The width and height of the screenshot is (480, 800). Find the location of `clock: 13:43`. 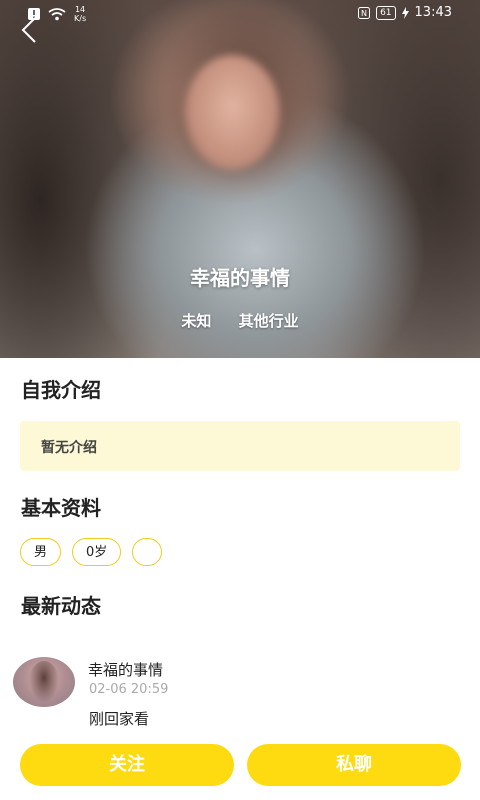

clock: 13:43 is located at coordinates (433, 12).